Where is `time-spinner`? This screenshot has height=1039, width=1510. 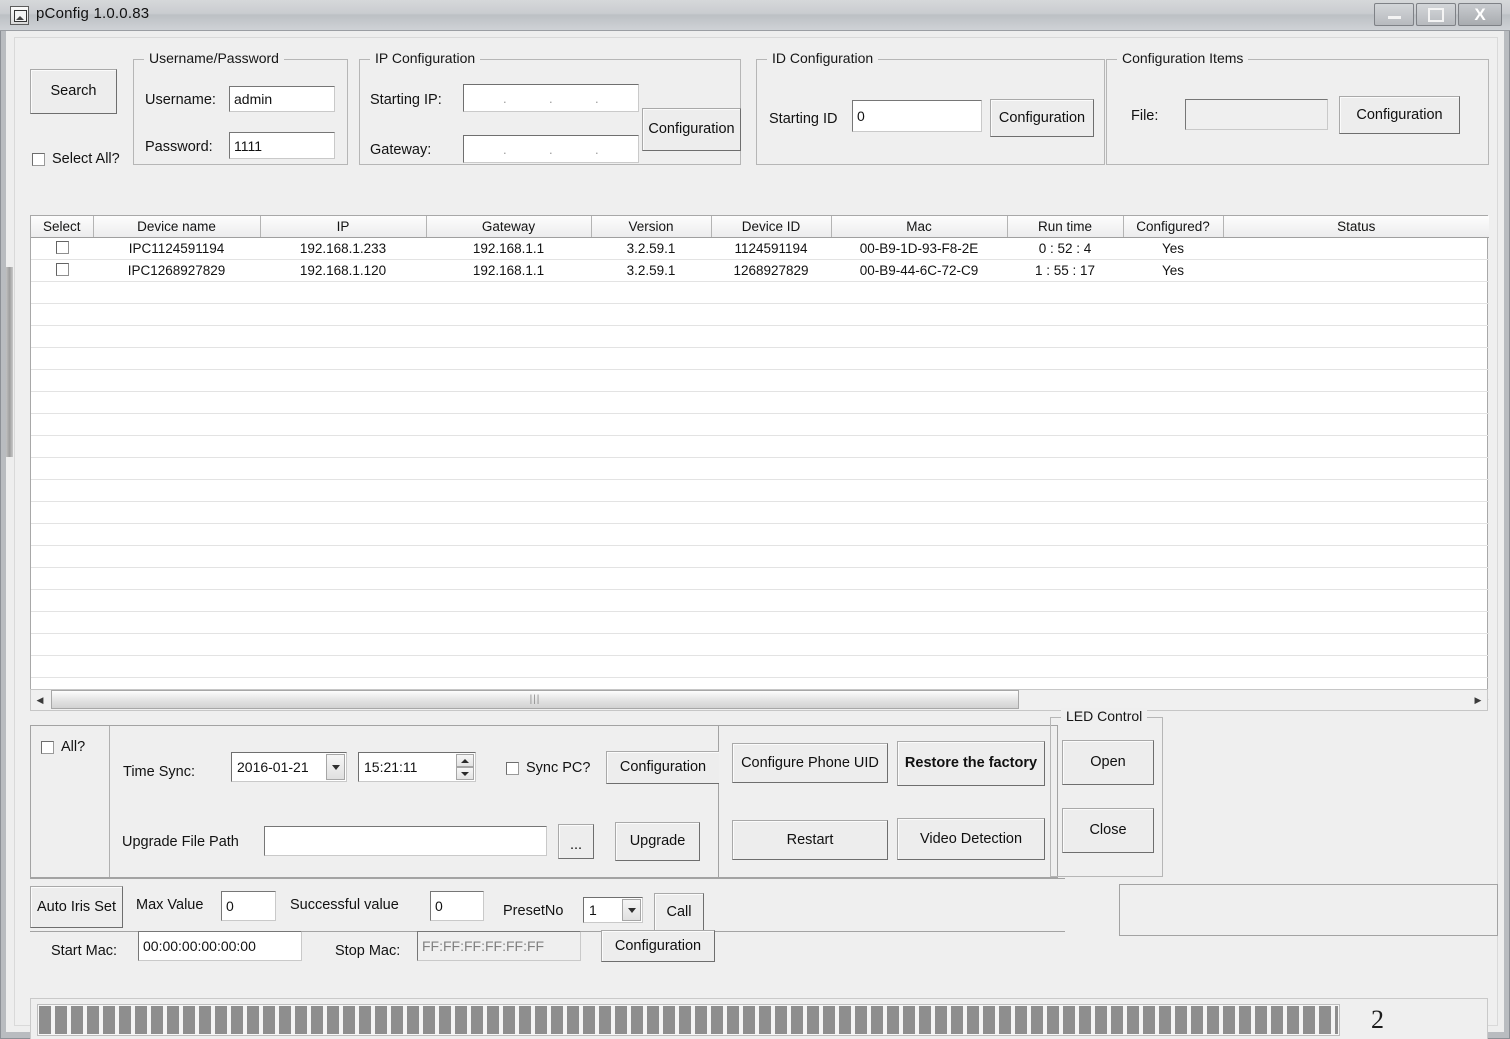
time-spinner is located at coordinates (465, 767).